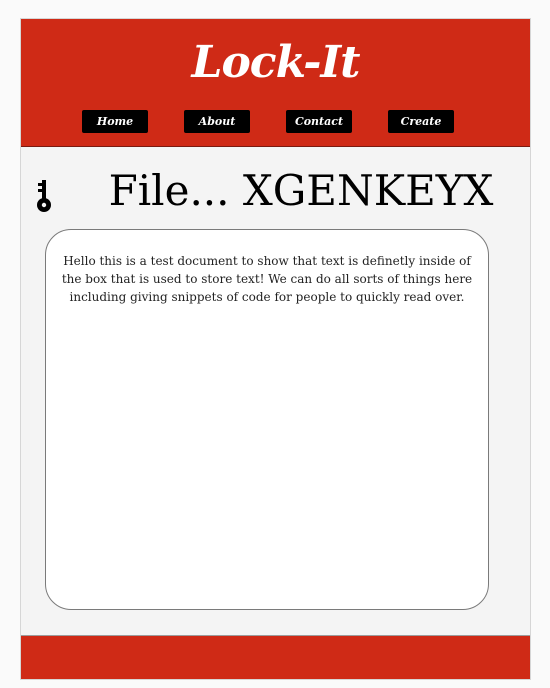 This screenshot has height=688, width=550. I want to click on file-title: File... XGENKEYX, so click(301, 190).